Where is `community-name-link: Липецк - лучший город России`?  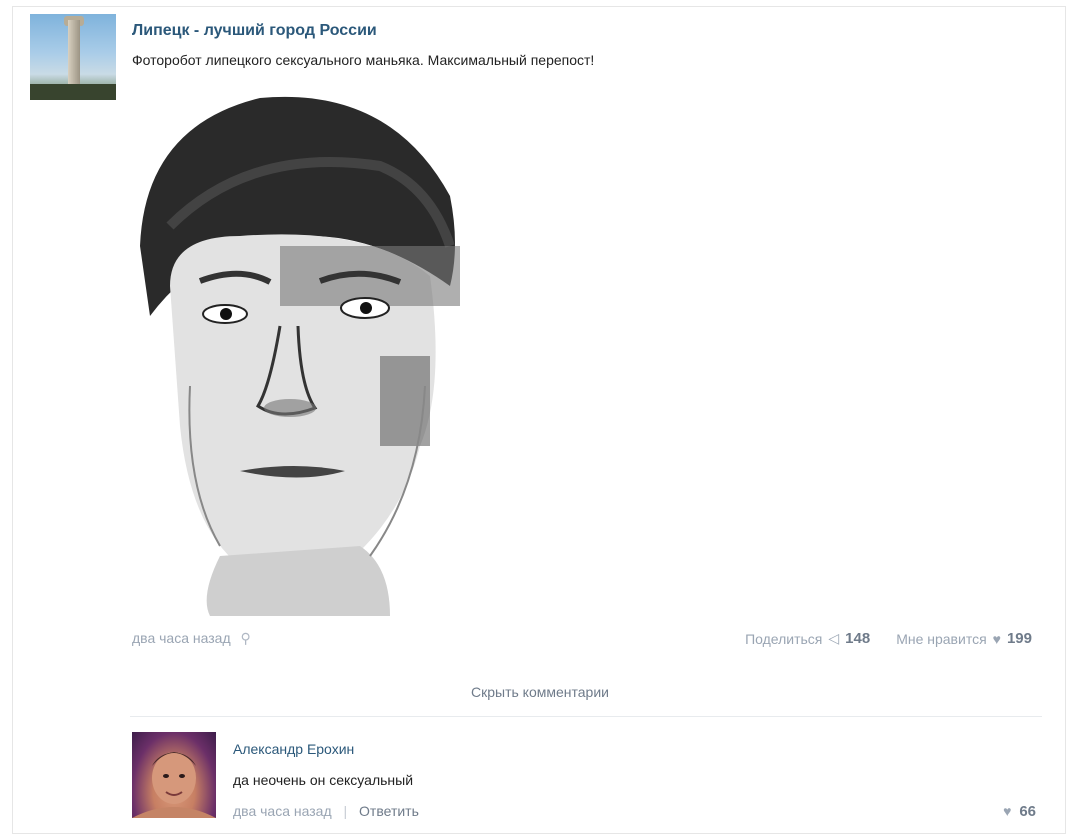
community-name-link: Липецк - лучший город России is located at coordinates (254, 31).